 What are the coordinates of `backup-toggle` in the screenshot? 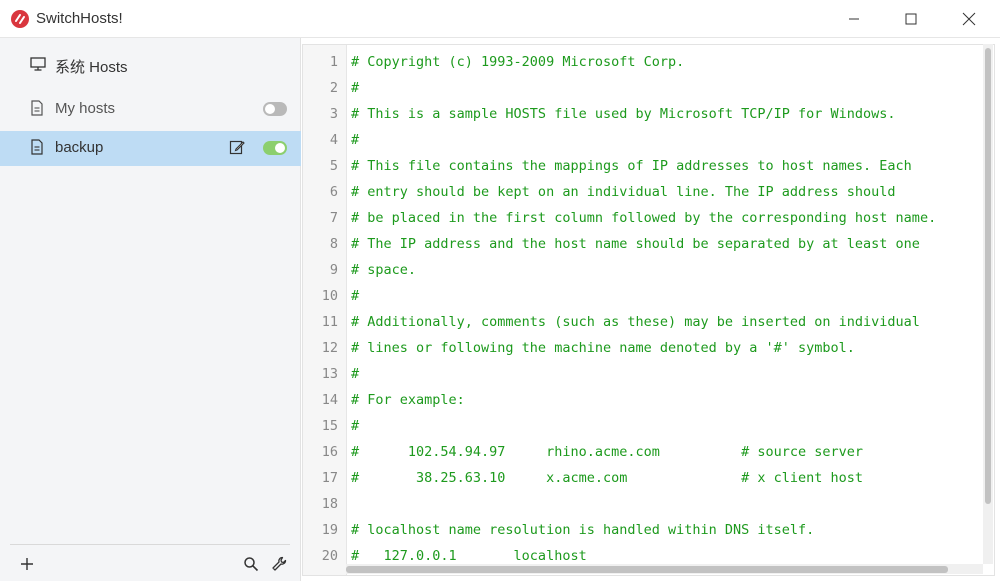 It's located at (275, 148).